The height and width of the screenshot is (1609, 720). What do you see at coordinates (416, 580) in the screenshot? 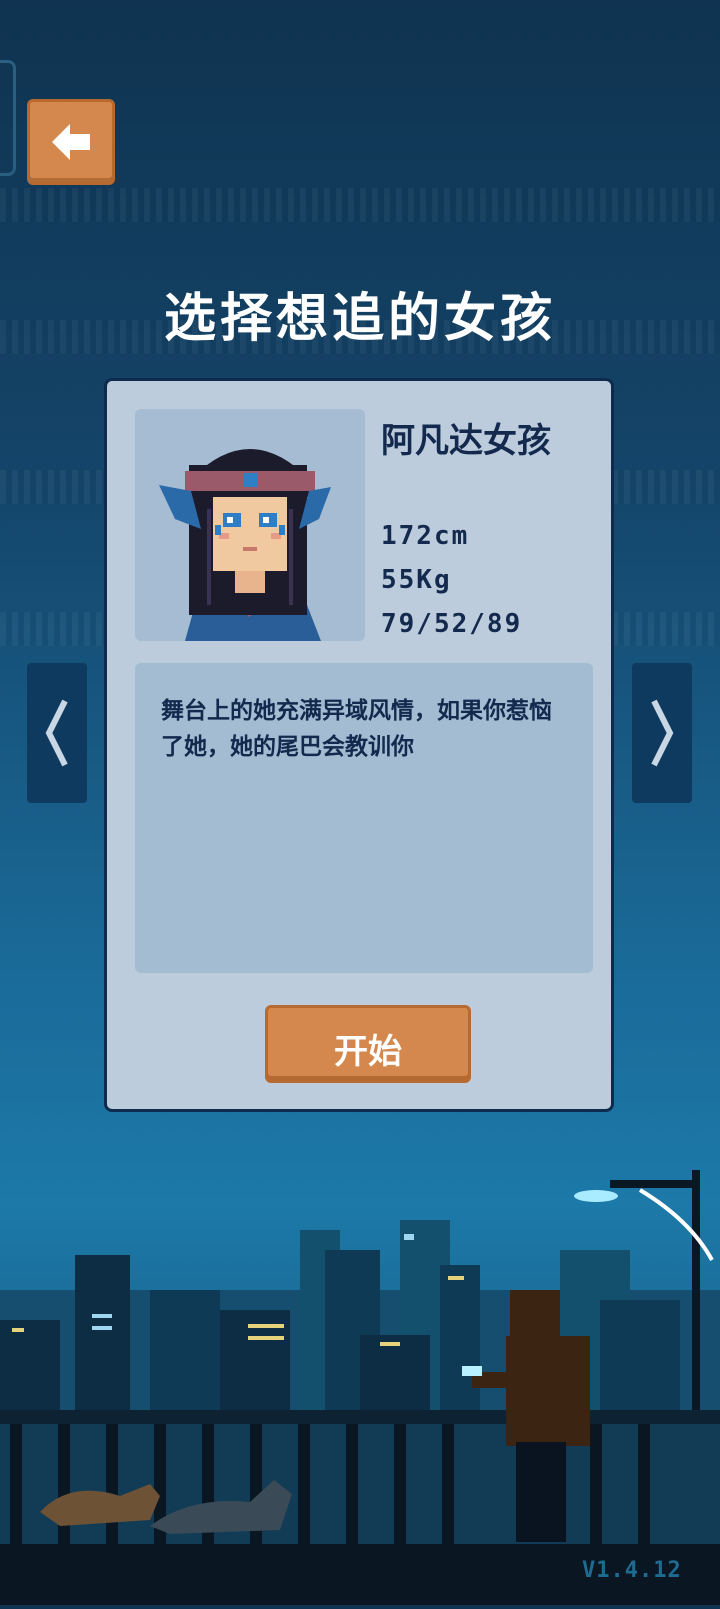
I see `character-weight: 55Kg` at bounding box center [416, 580].